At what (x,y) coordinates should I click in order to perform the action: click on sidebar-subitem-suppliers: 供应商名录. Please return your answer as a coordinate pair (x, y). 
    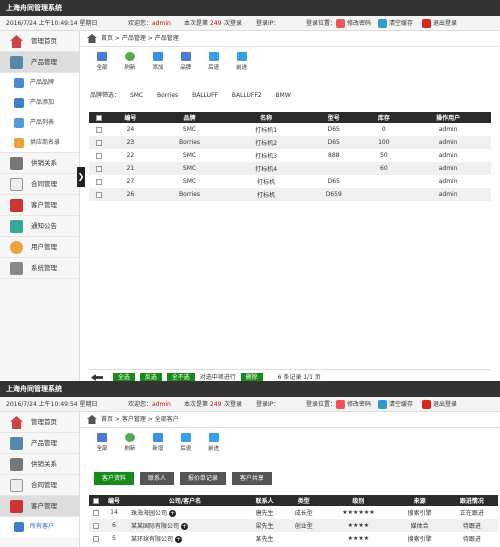
    Looking at the image, I should click on (39, 143).